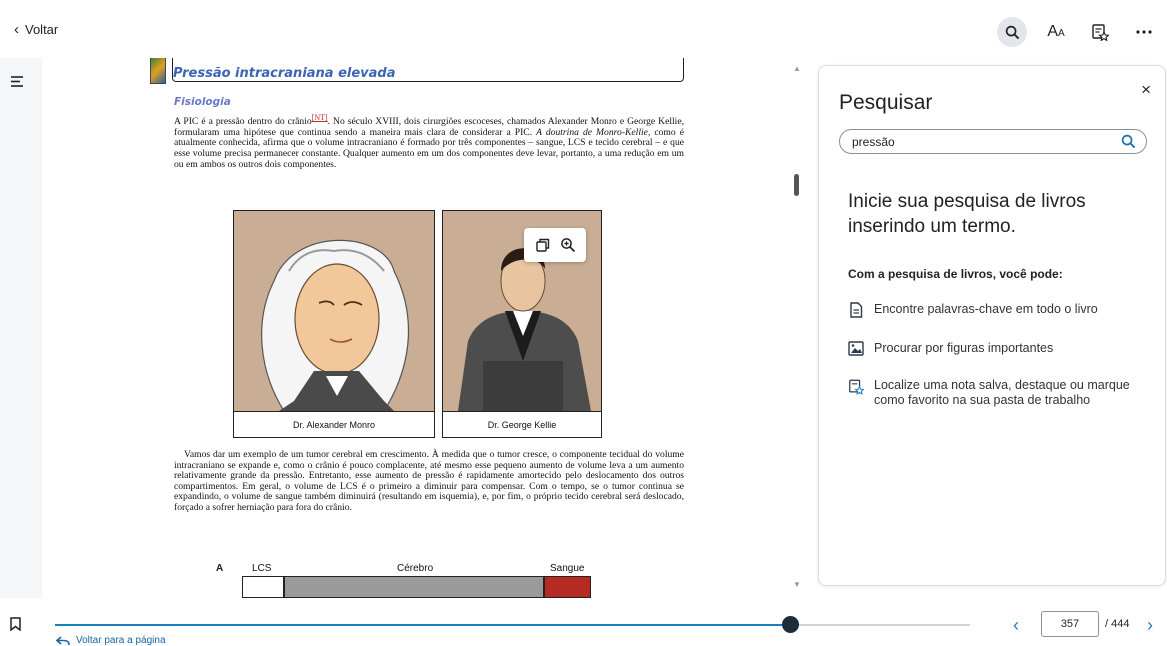  I want to click on segment-label-lcs: LCS, so click(262, 568).